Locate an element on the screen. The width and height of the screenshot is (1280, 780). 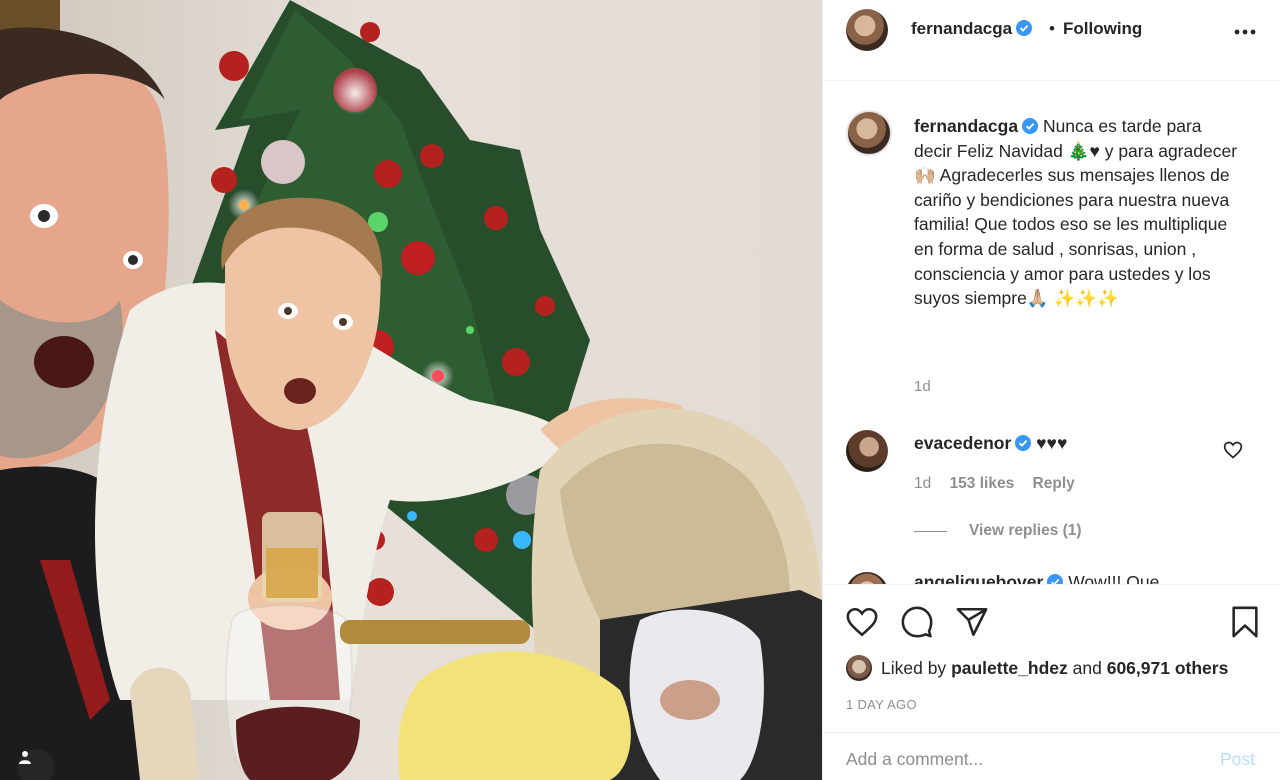
author-username-link: fernandacga is located at coordinates (972, 29).